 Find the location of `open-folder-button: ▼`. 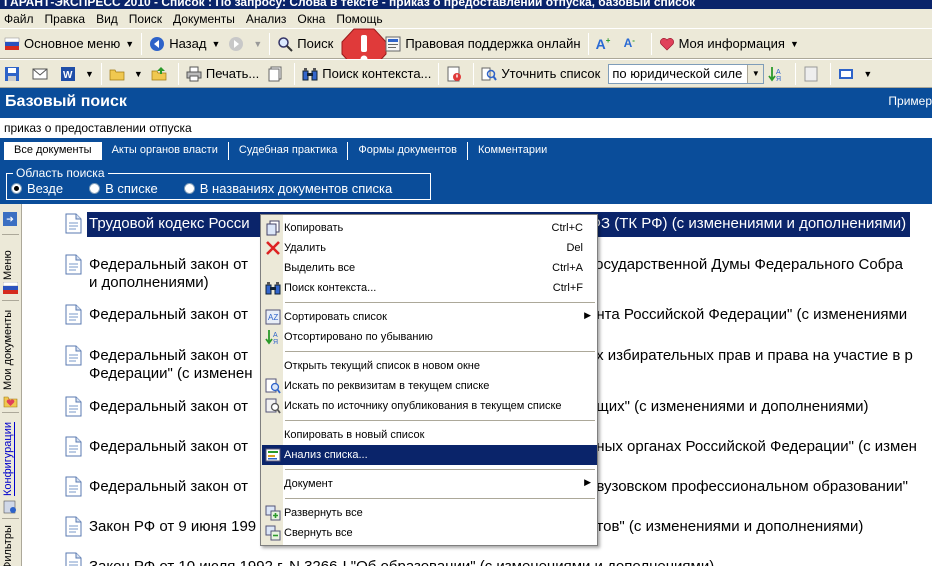

open-folder-button: ▼ is located at coordinates (126, 74).